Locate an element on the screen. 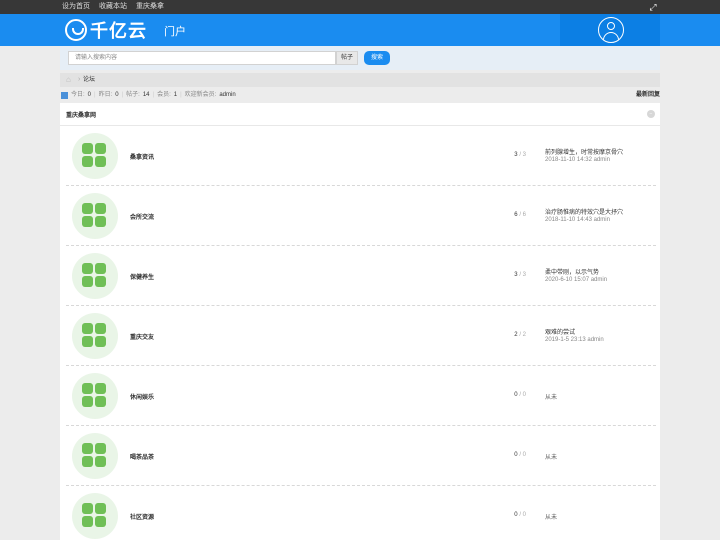  today-count: 0 is located at coordinates (89, 95).